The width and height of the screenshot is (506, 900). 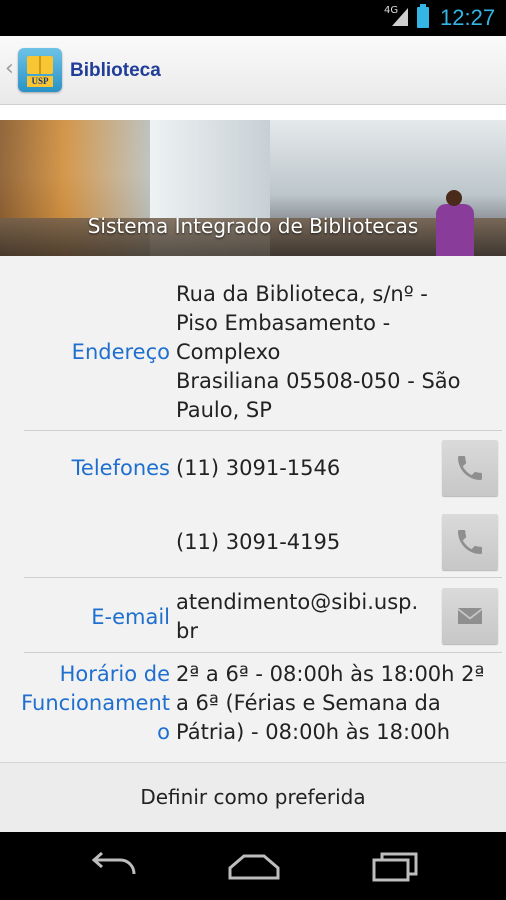 What do you see at coordinates (115, 70) in the screenshot?
I see `page-title: Biblioteca` at bounding box center [115, 70].